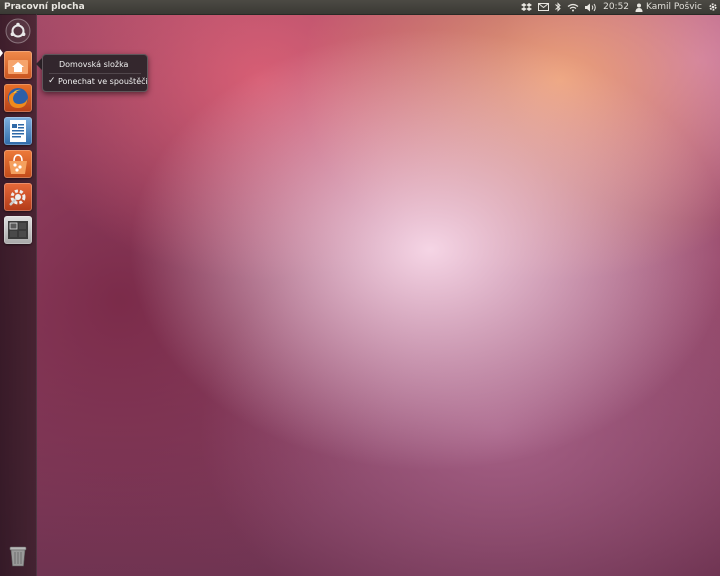 This screenshot has height=576, width=720. I want to click on checkmark-icon: ✓, so click(52, 81).